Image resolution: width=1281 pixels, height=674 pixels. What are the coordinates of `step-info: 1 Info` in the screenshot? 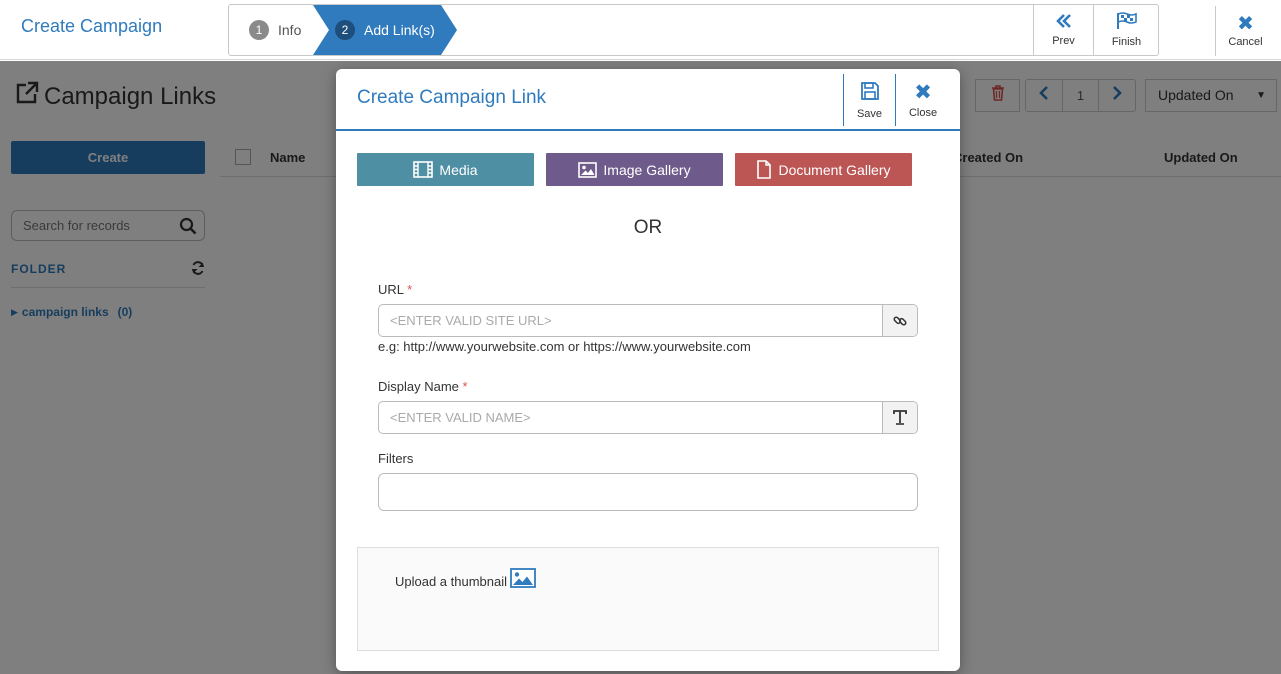 It's located at (275, 30).